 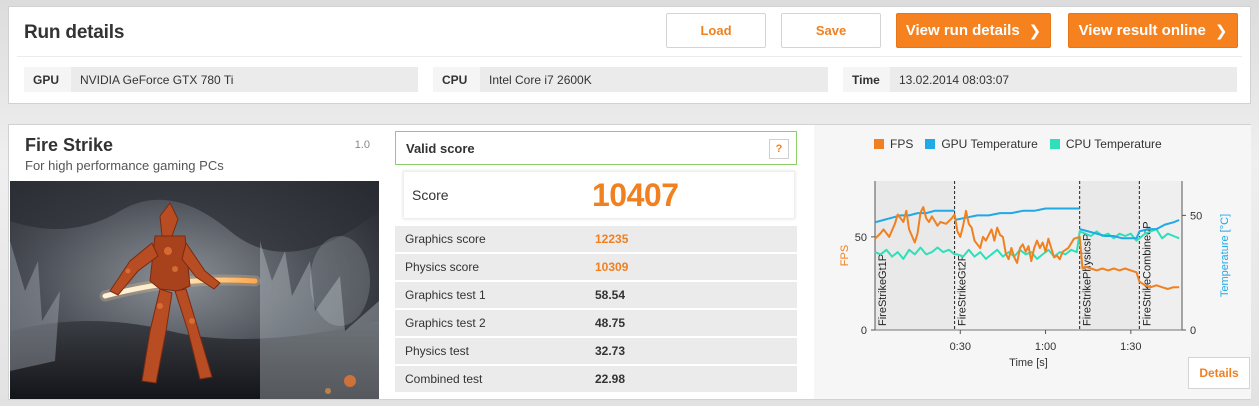 I want to click on result-row: Combined test 22.98, so click(x=596, y=379).